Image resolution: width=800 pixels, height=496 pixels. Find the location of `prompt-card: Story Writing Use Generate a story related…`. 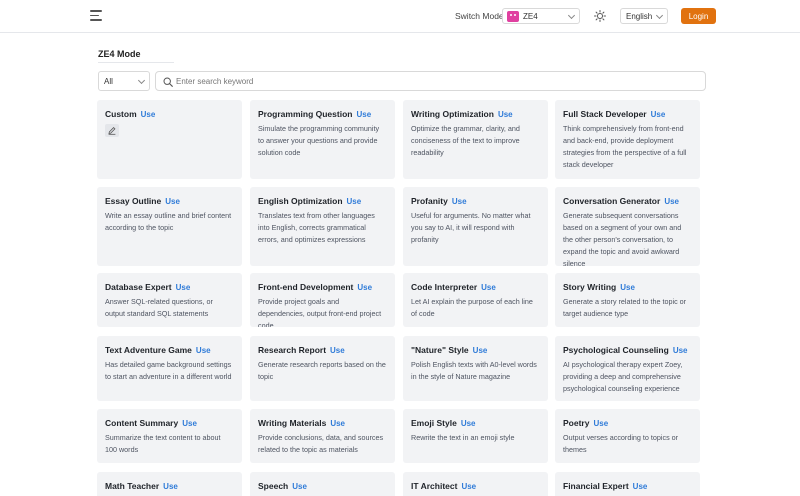

prompt-card: Story Writing Use Generate a story related… is located at coordinates (627, 300).